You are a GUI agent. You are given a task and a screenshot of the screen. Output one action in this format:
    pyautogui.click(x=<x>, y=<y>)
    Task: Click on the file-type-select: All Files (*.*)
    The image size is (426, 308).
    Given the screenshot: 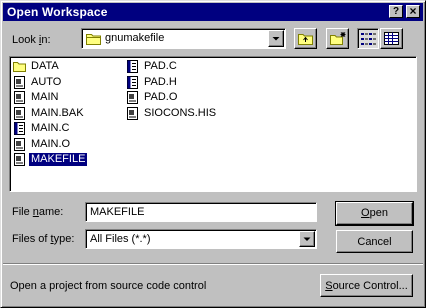 What is the action you would take?
    pyautogui.click(x=201, y=239)
    